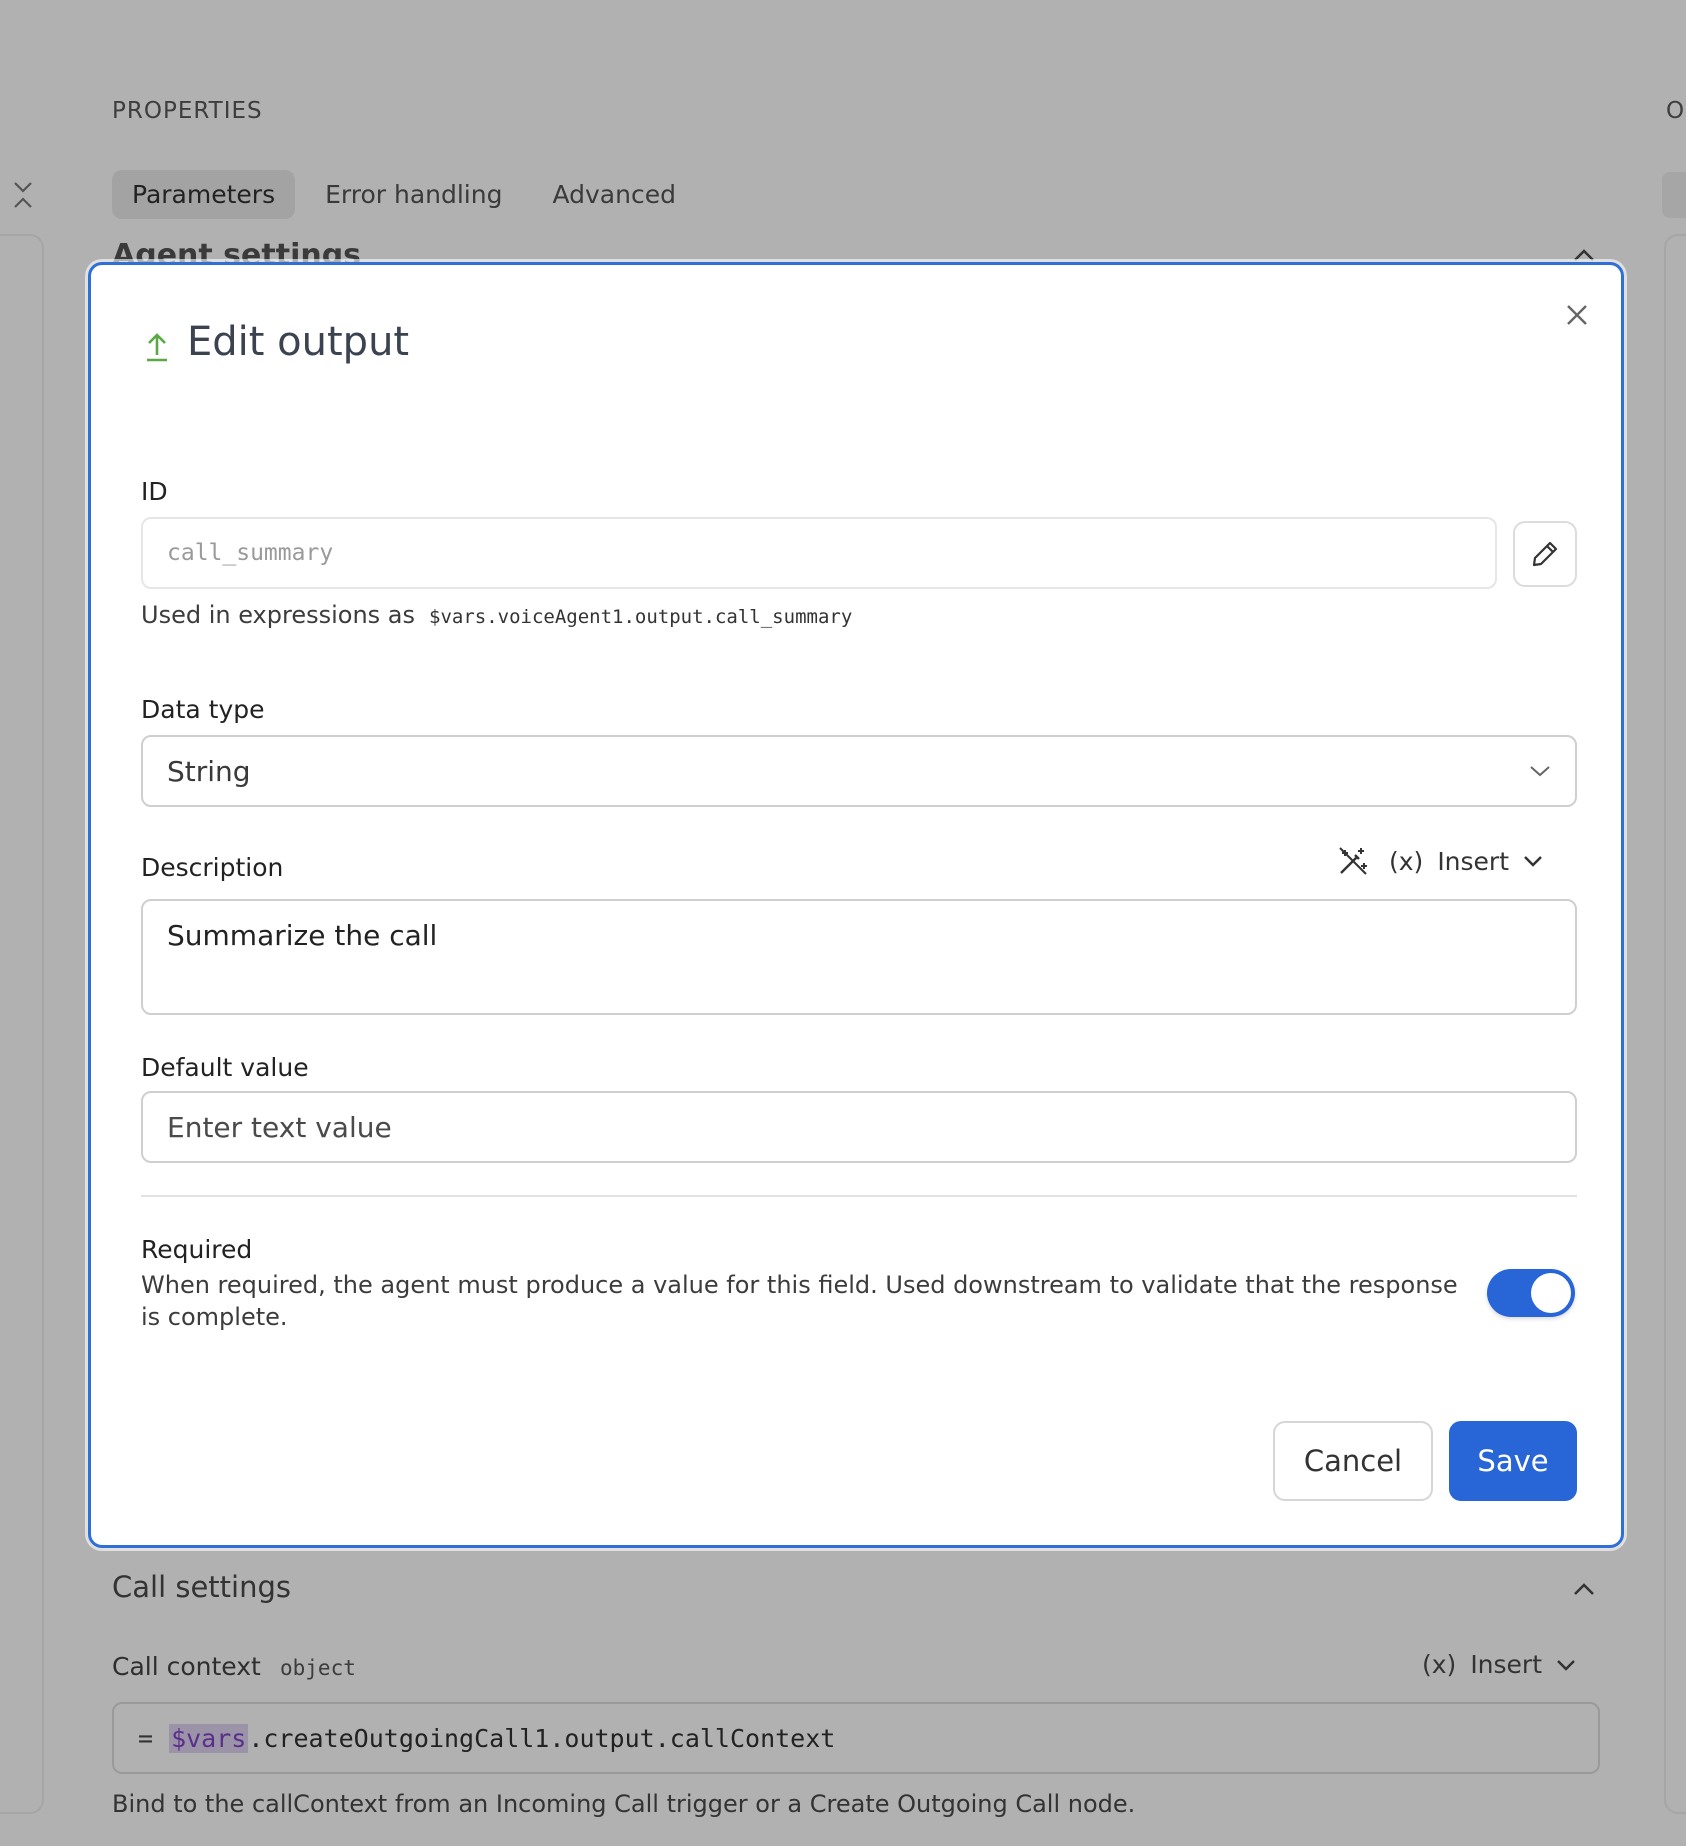  Describe the element at coordinates (1675, 111) in the screenshot. I see `right-panel-title-partial: O` at that location.